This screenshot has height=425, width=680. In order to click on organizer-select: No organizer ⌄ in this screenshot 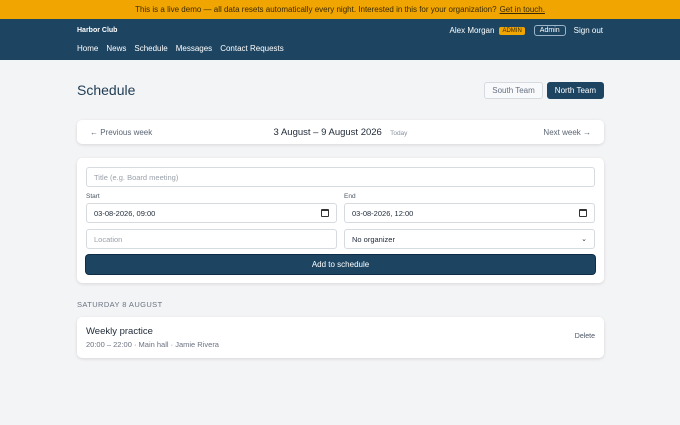, I will do `click(469, 239)`.